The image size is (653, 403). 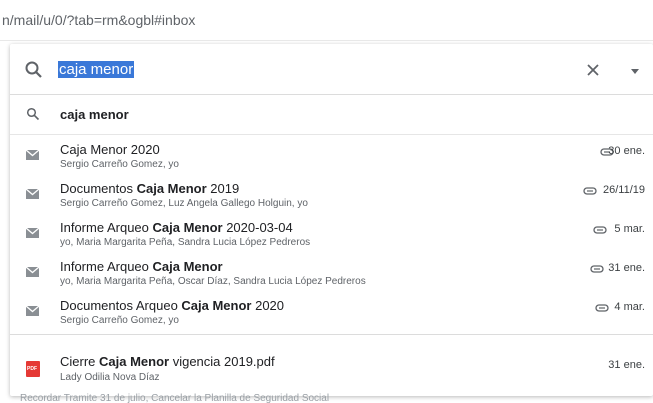 I want to click on search-options-caret-icon, so click(x=635, y=71).